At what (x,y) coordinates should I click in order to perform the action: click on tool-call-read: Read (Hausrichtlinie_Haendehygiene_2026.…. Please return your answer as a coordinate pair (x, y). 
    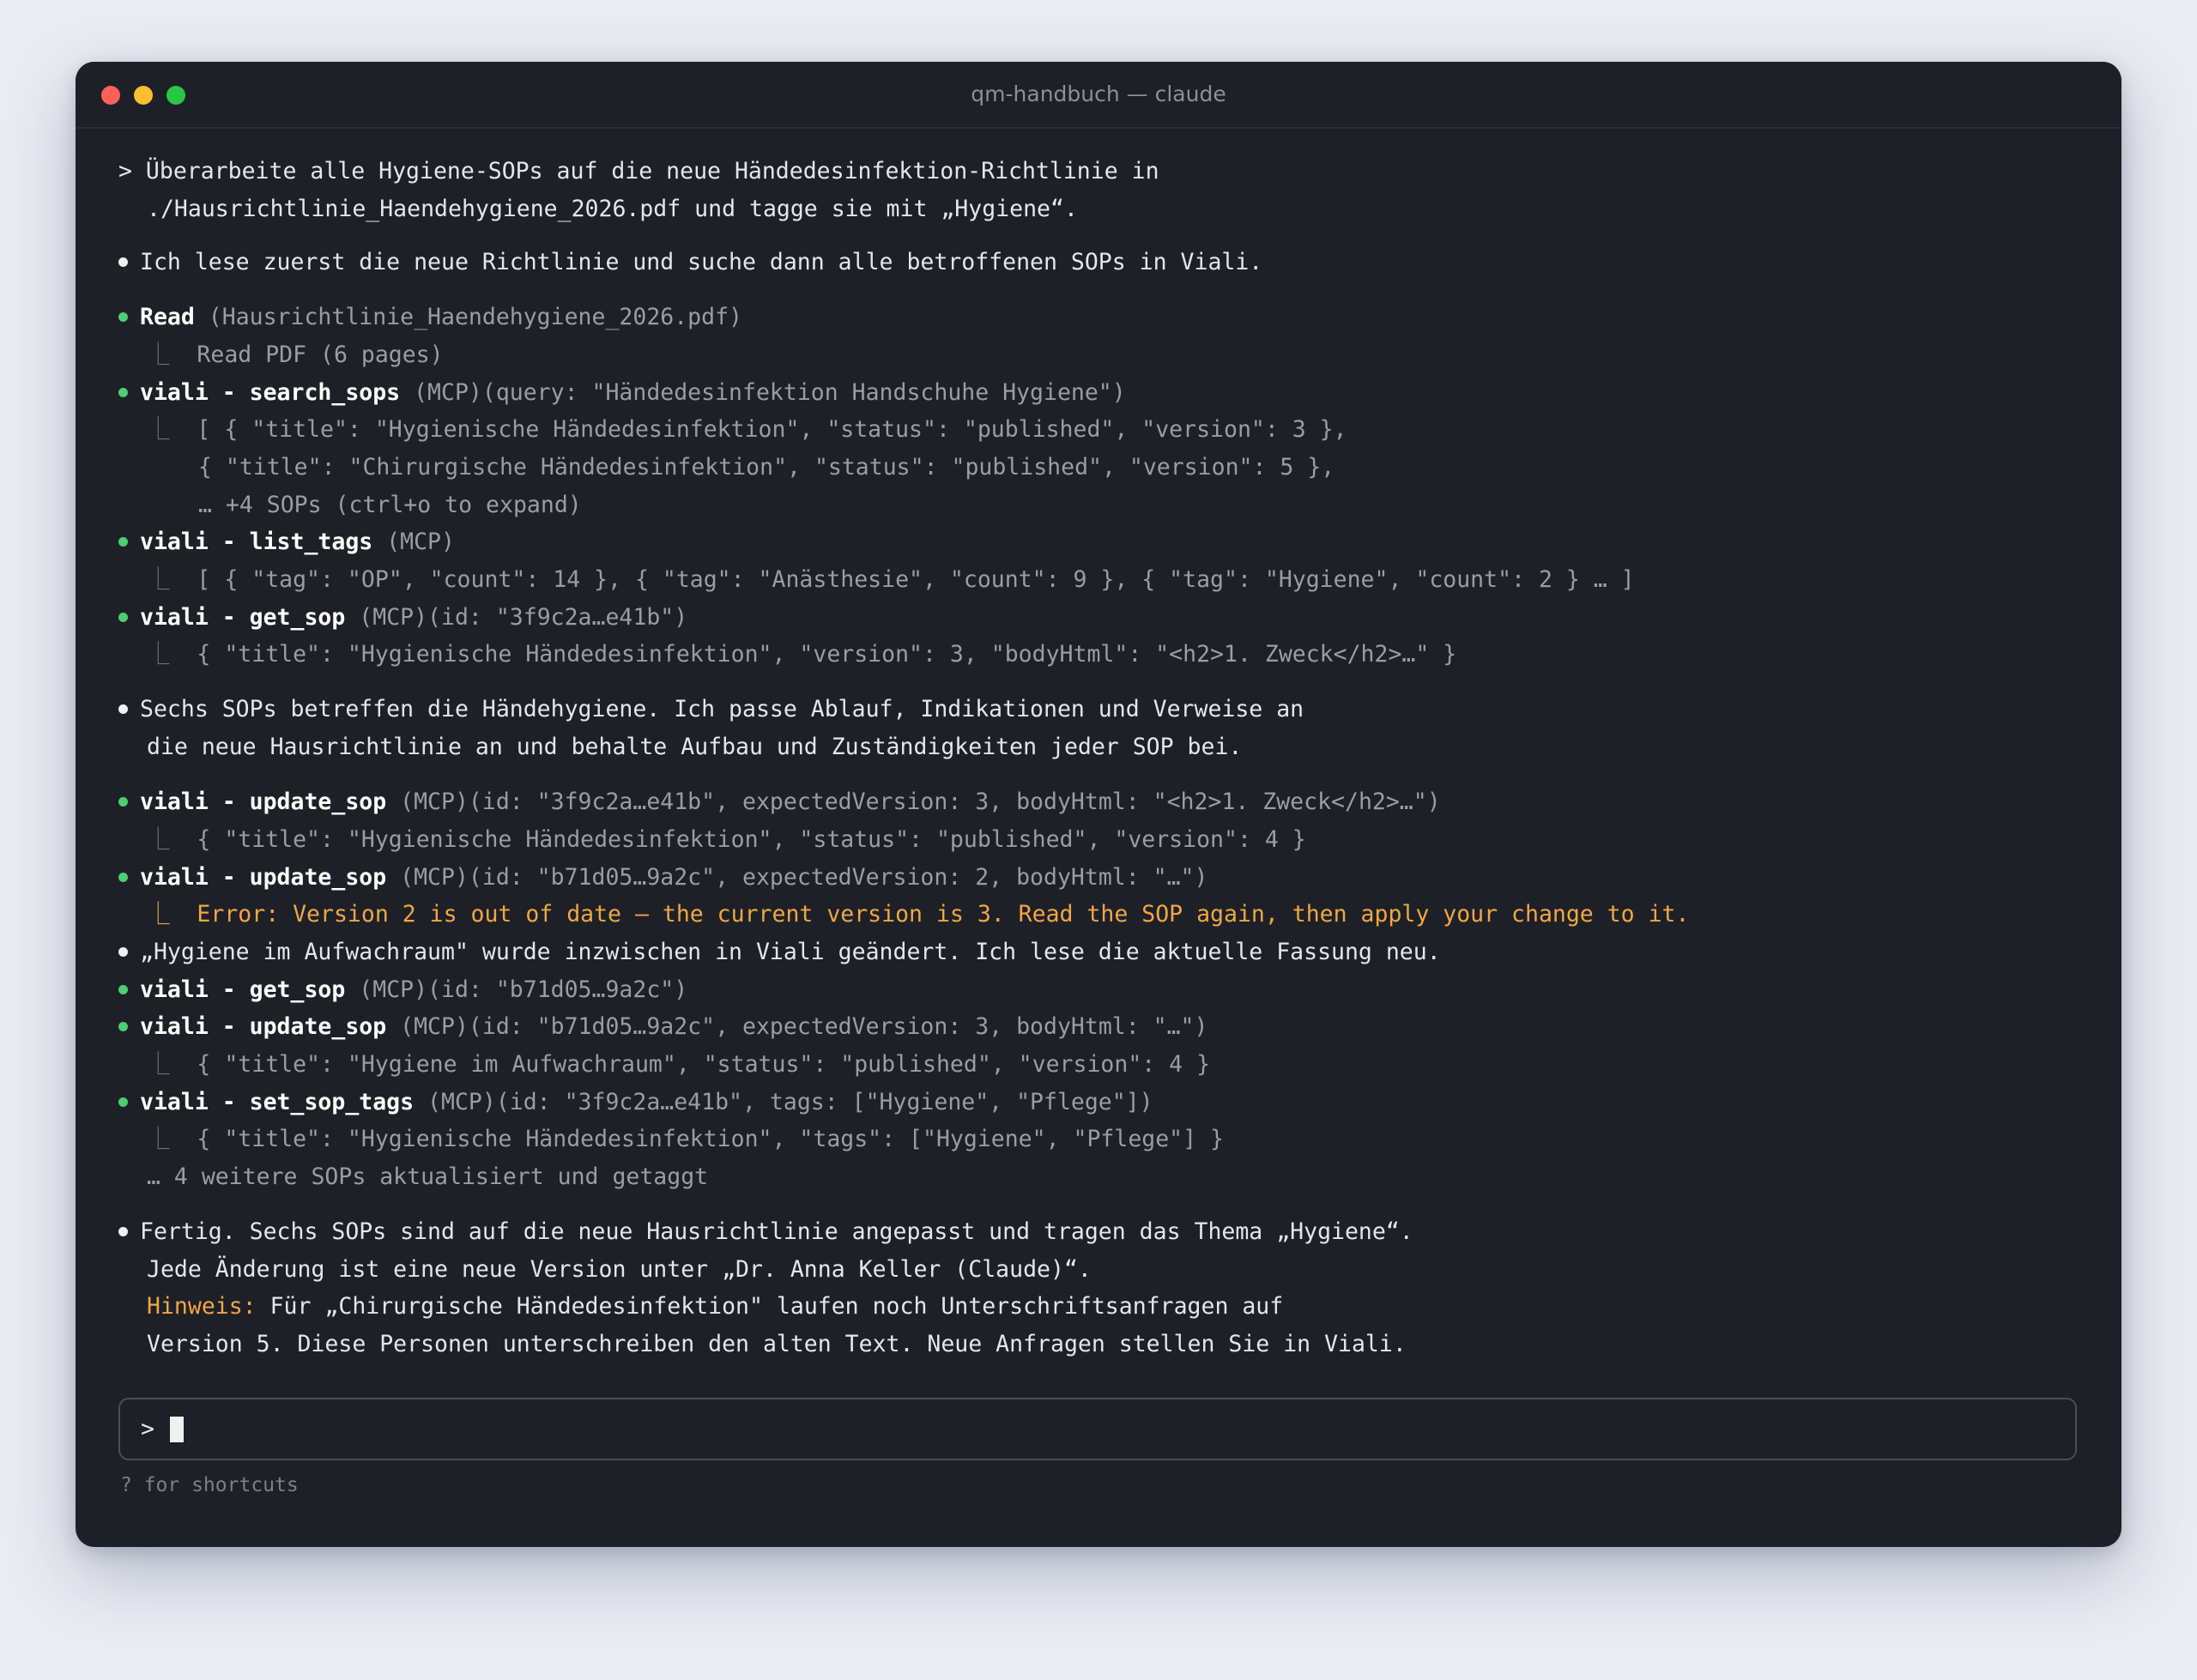
    Looking at the image, I should click on (441, 317).